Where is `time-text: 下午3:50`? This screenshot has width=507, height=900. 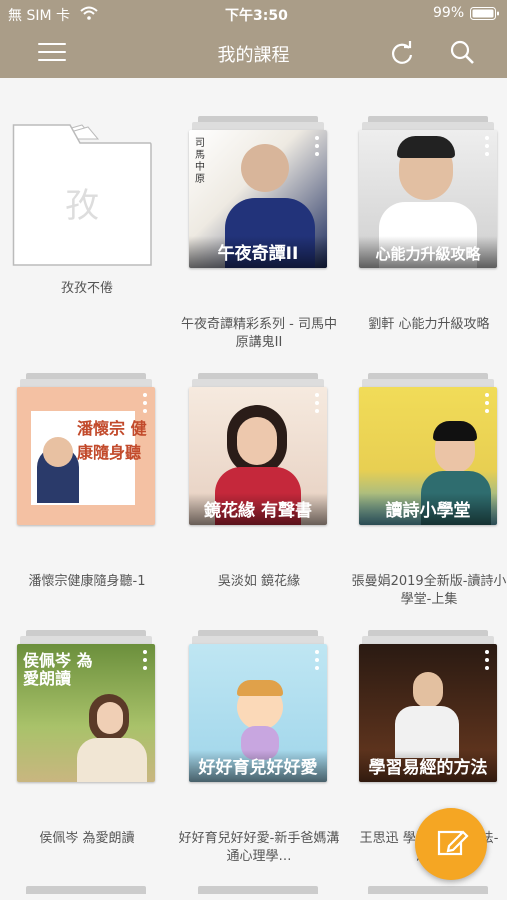
time-text: 下午3:50 is located at coordinates (256, 16).